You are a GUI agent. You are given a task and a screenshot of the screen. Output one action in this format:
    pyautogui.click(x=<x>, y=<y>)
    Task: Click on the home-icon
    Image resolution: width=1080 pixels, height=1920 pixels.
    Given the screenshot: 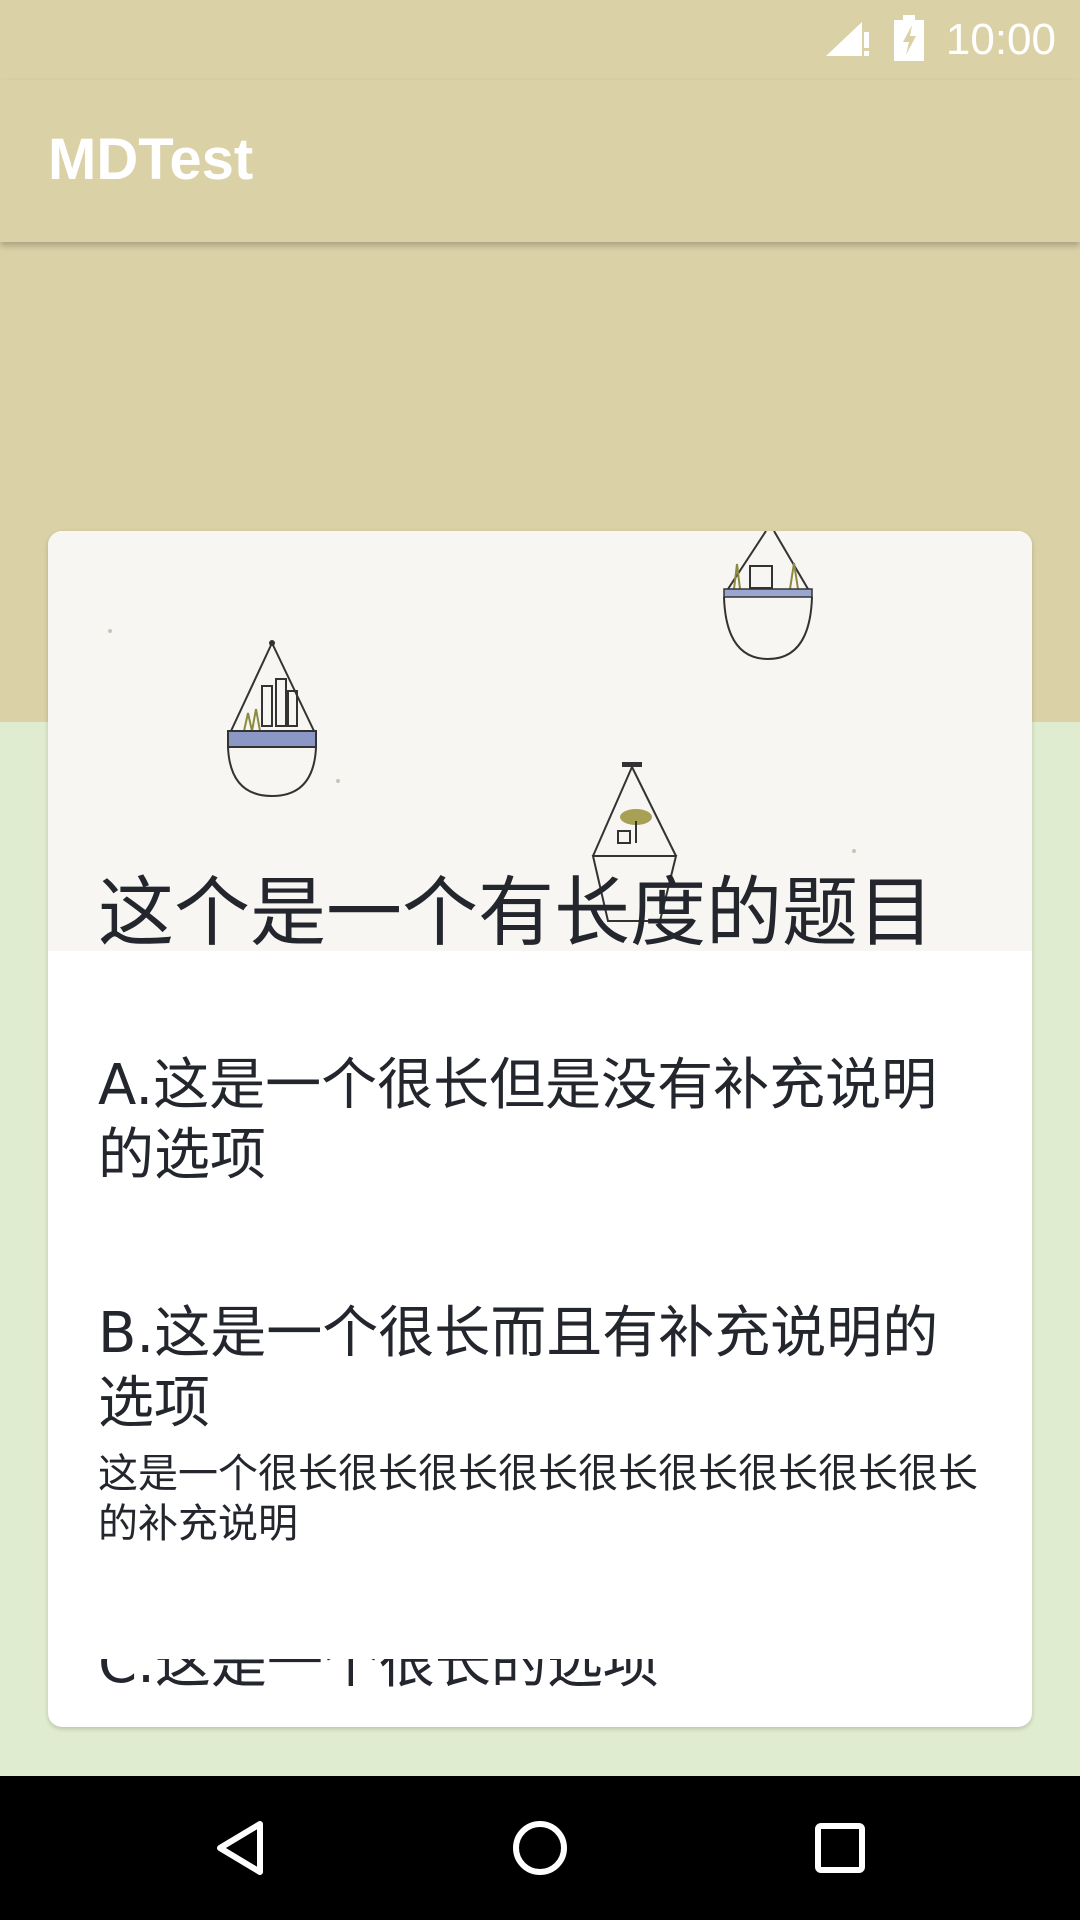 What is the action you would take?
    pyautogui.click(x=540, y=1848)
    